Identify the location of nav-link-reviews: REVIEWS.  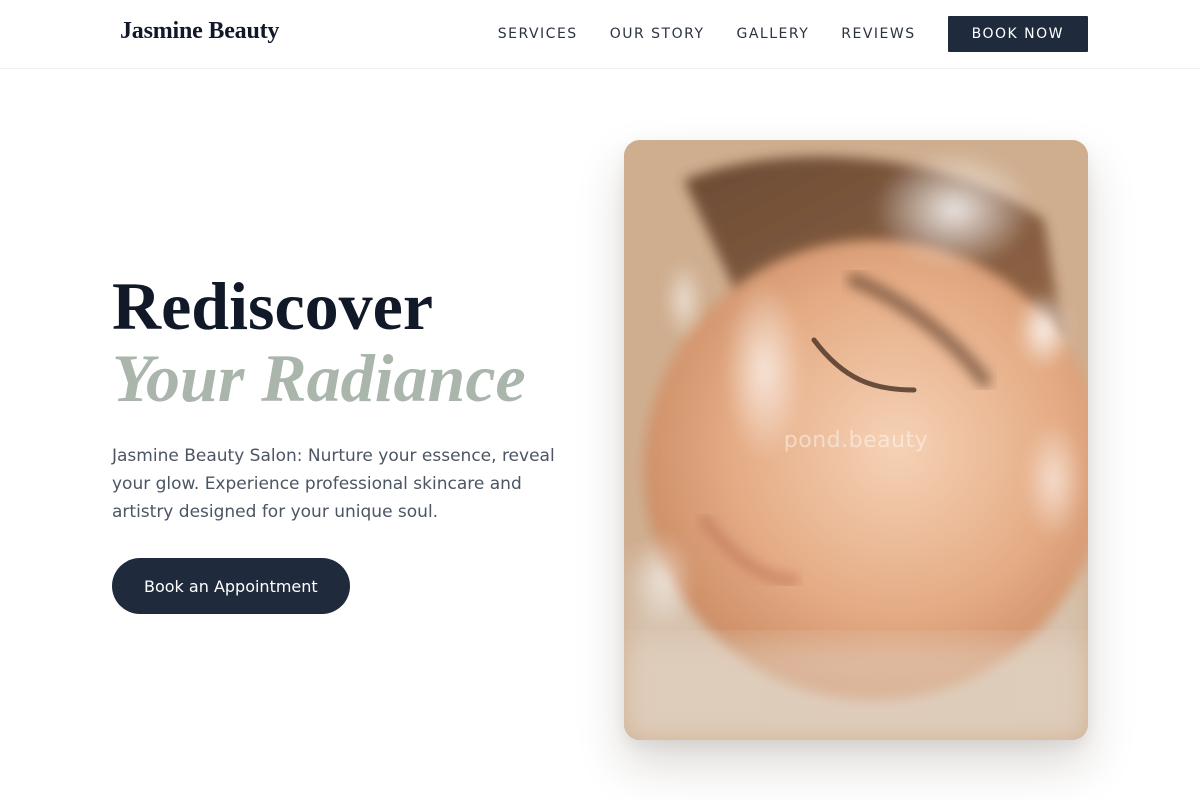
(878, 34).